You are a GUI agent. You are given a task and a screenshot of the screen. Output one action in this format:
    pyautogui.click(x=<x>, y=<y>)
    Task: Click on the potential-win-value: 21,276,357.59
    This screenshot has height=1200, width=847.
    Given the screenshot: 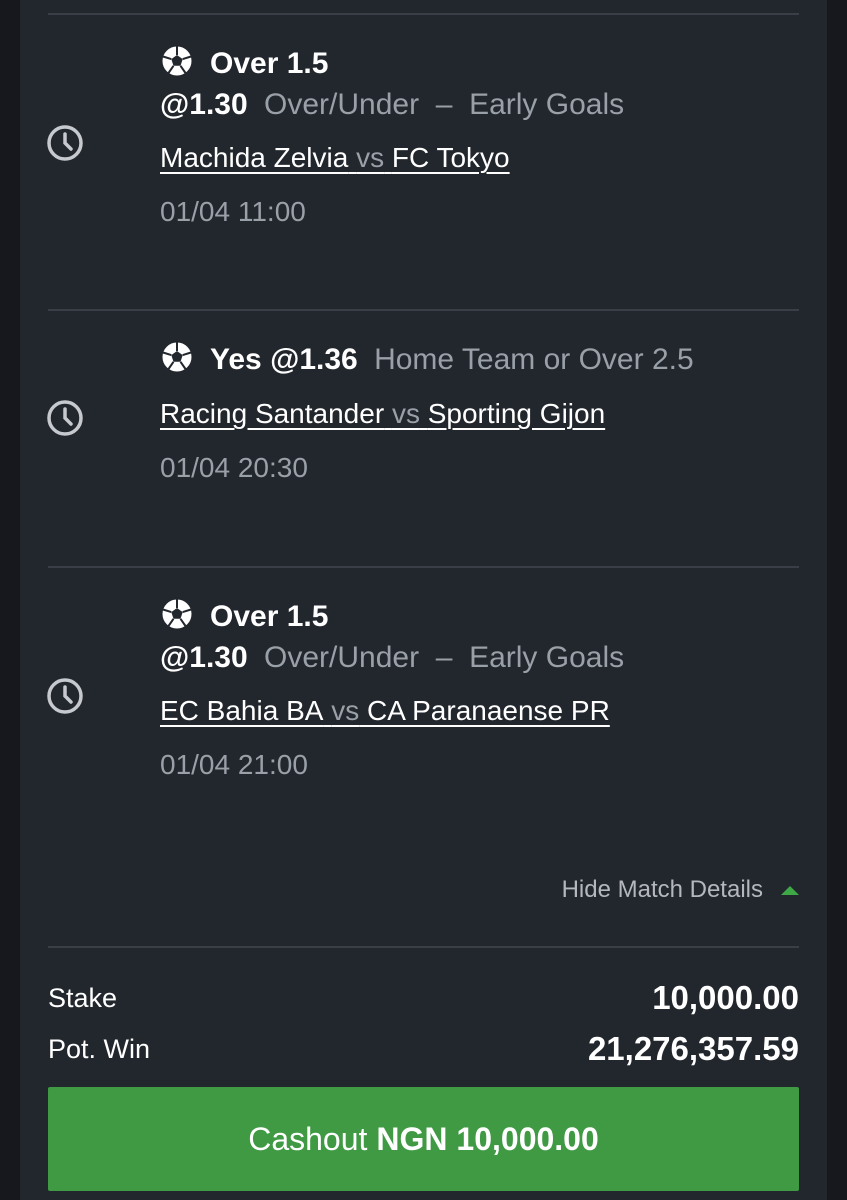 What is the action you would take?
    pyautogui.click(x=693, y=1048)
    